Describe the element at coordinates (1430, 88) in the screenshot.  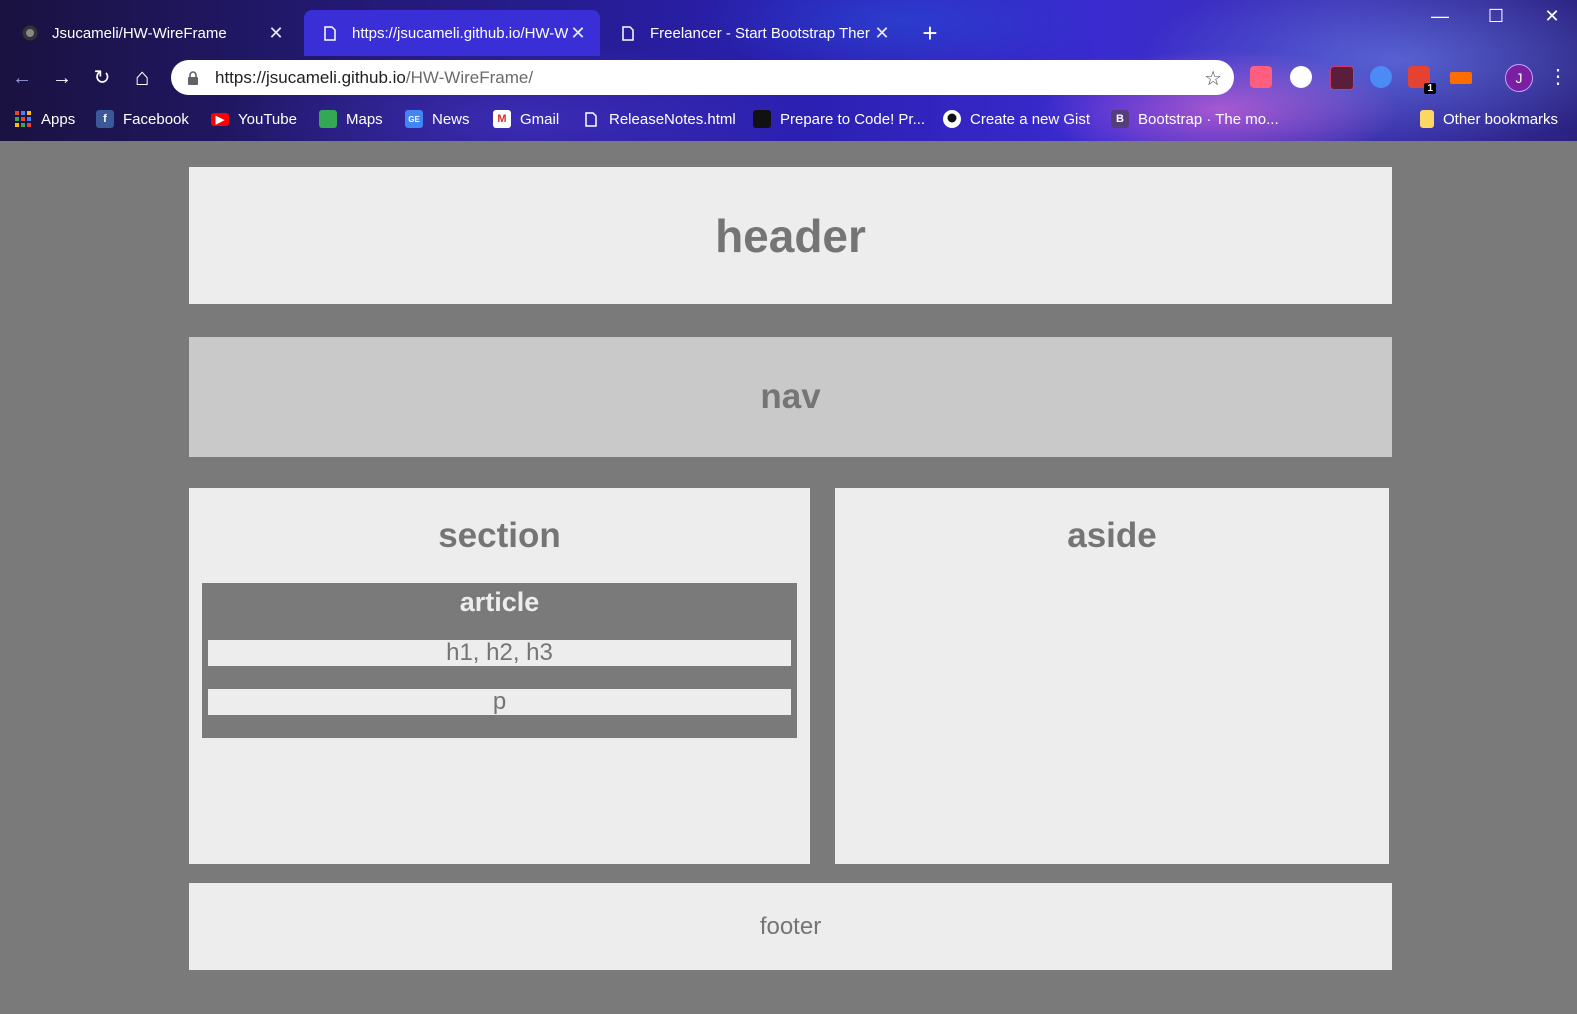
I see `extension-badge: 1` at that location.